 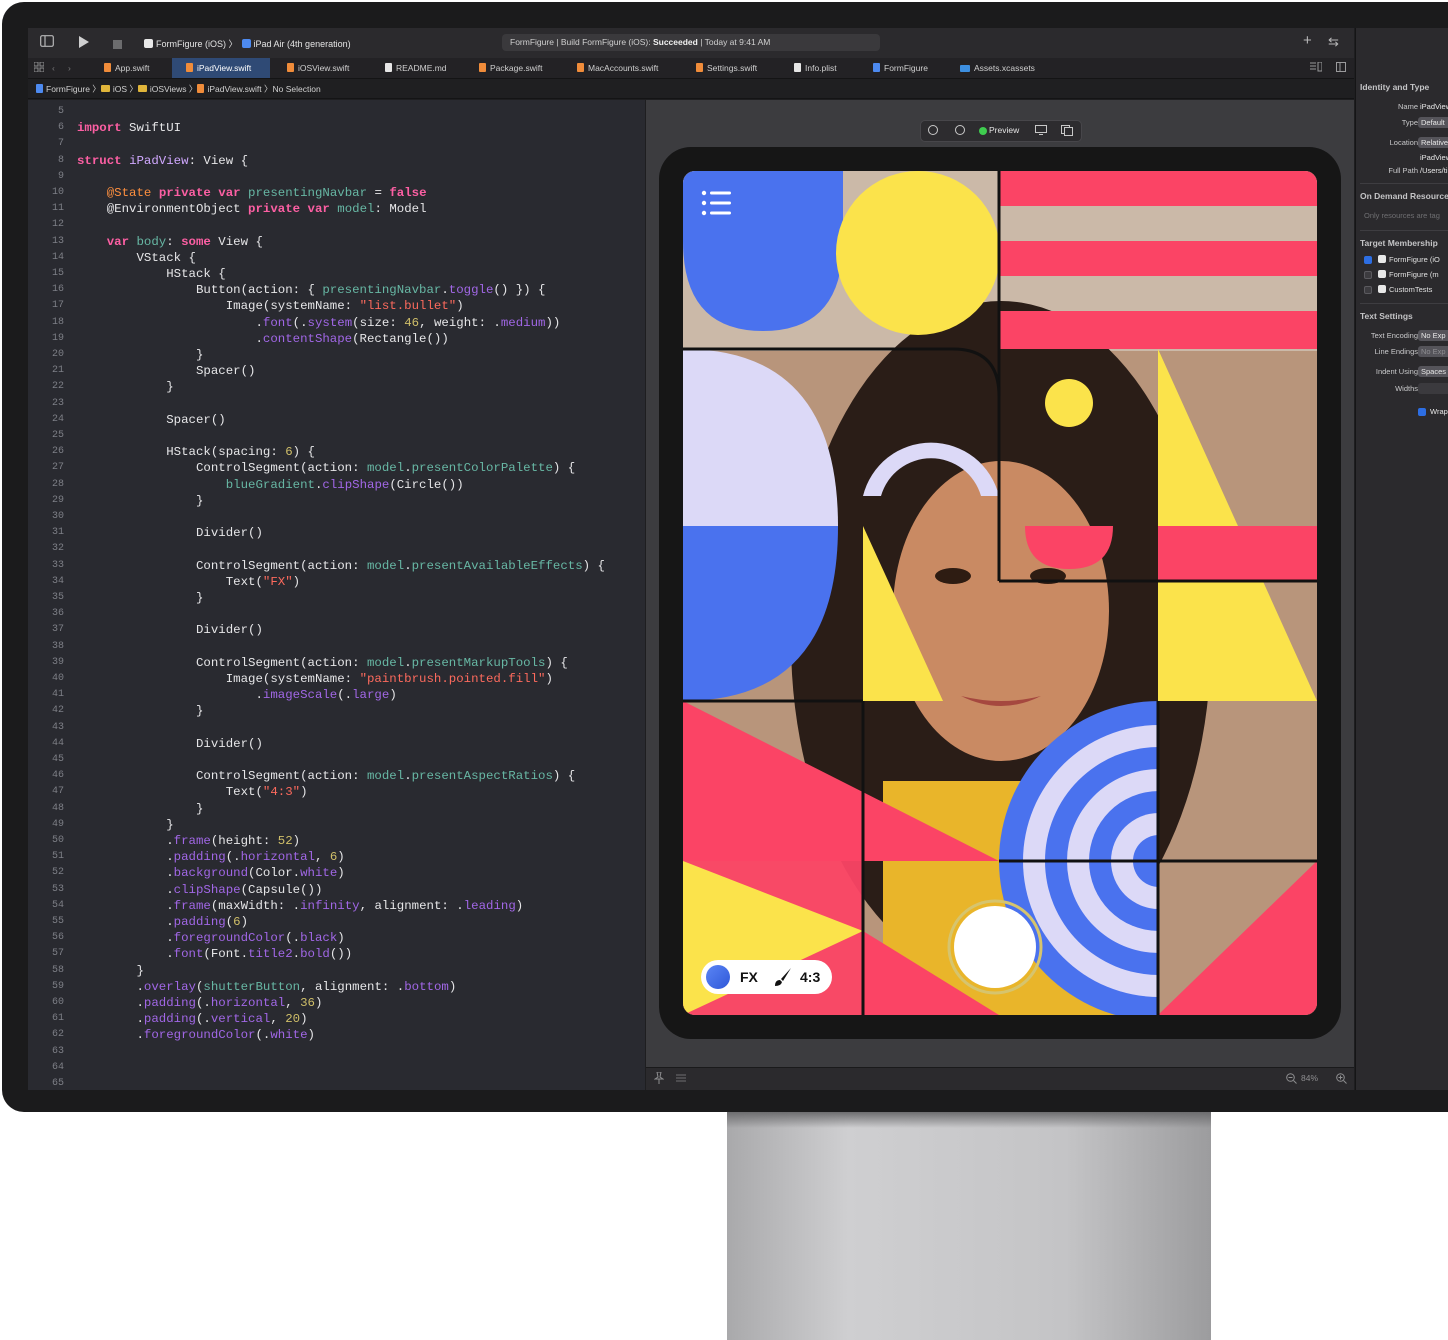 I want to click on run-button-icon, so click(x=84, y=43).